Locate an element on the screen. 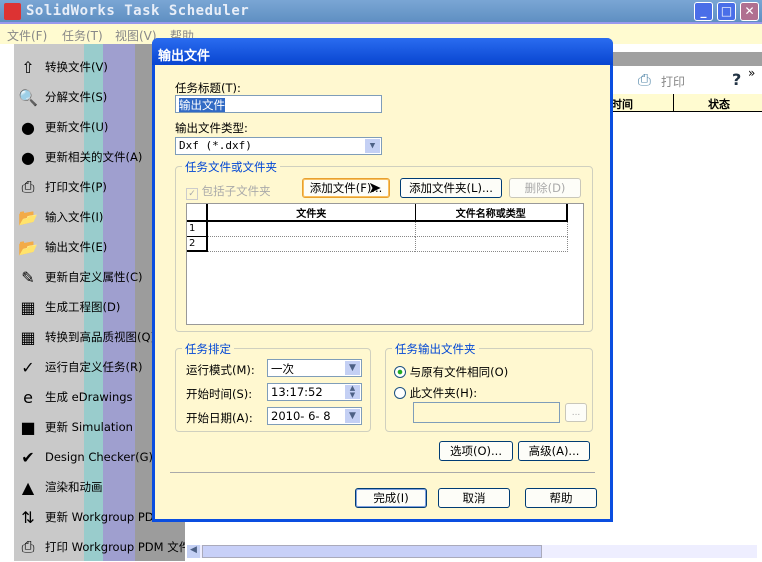 The image size is (762, 562). task-title-value: 输出文件 is located at coordinates (202, 105).